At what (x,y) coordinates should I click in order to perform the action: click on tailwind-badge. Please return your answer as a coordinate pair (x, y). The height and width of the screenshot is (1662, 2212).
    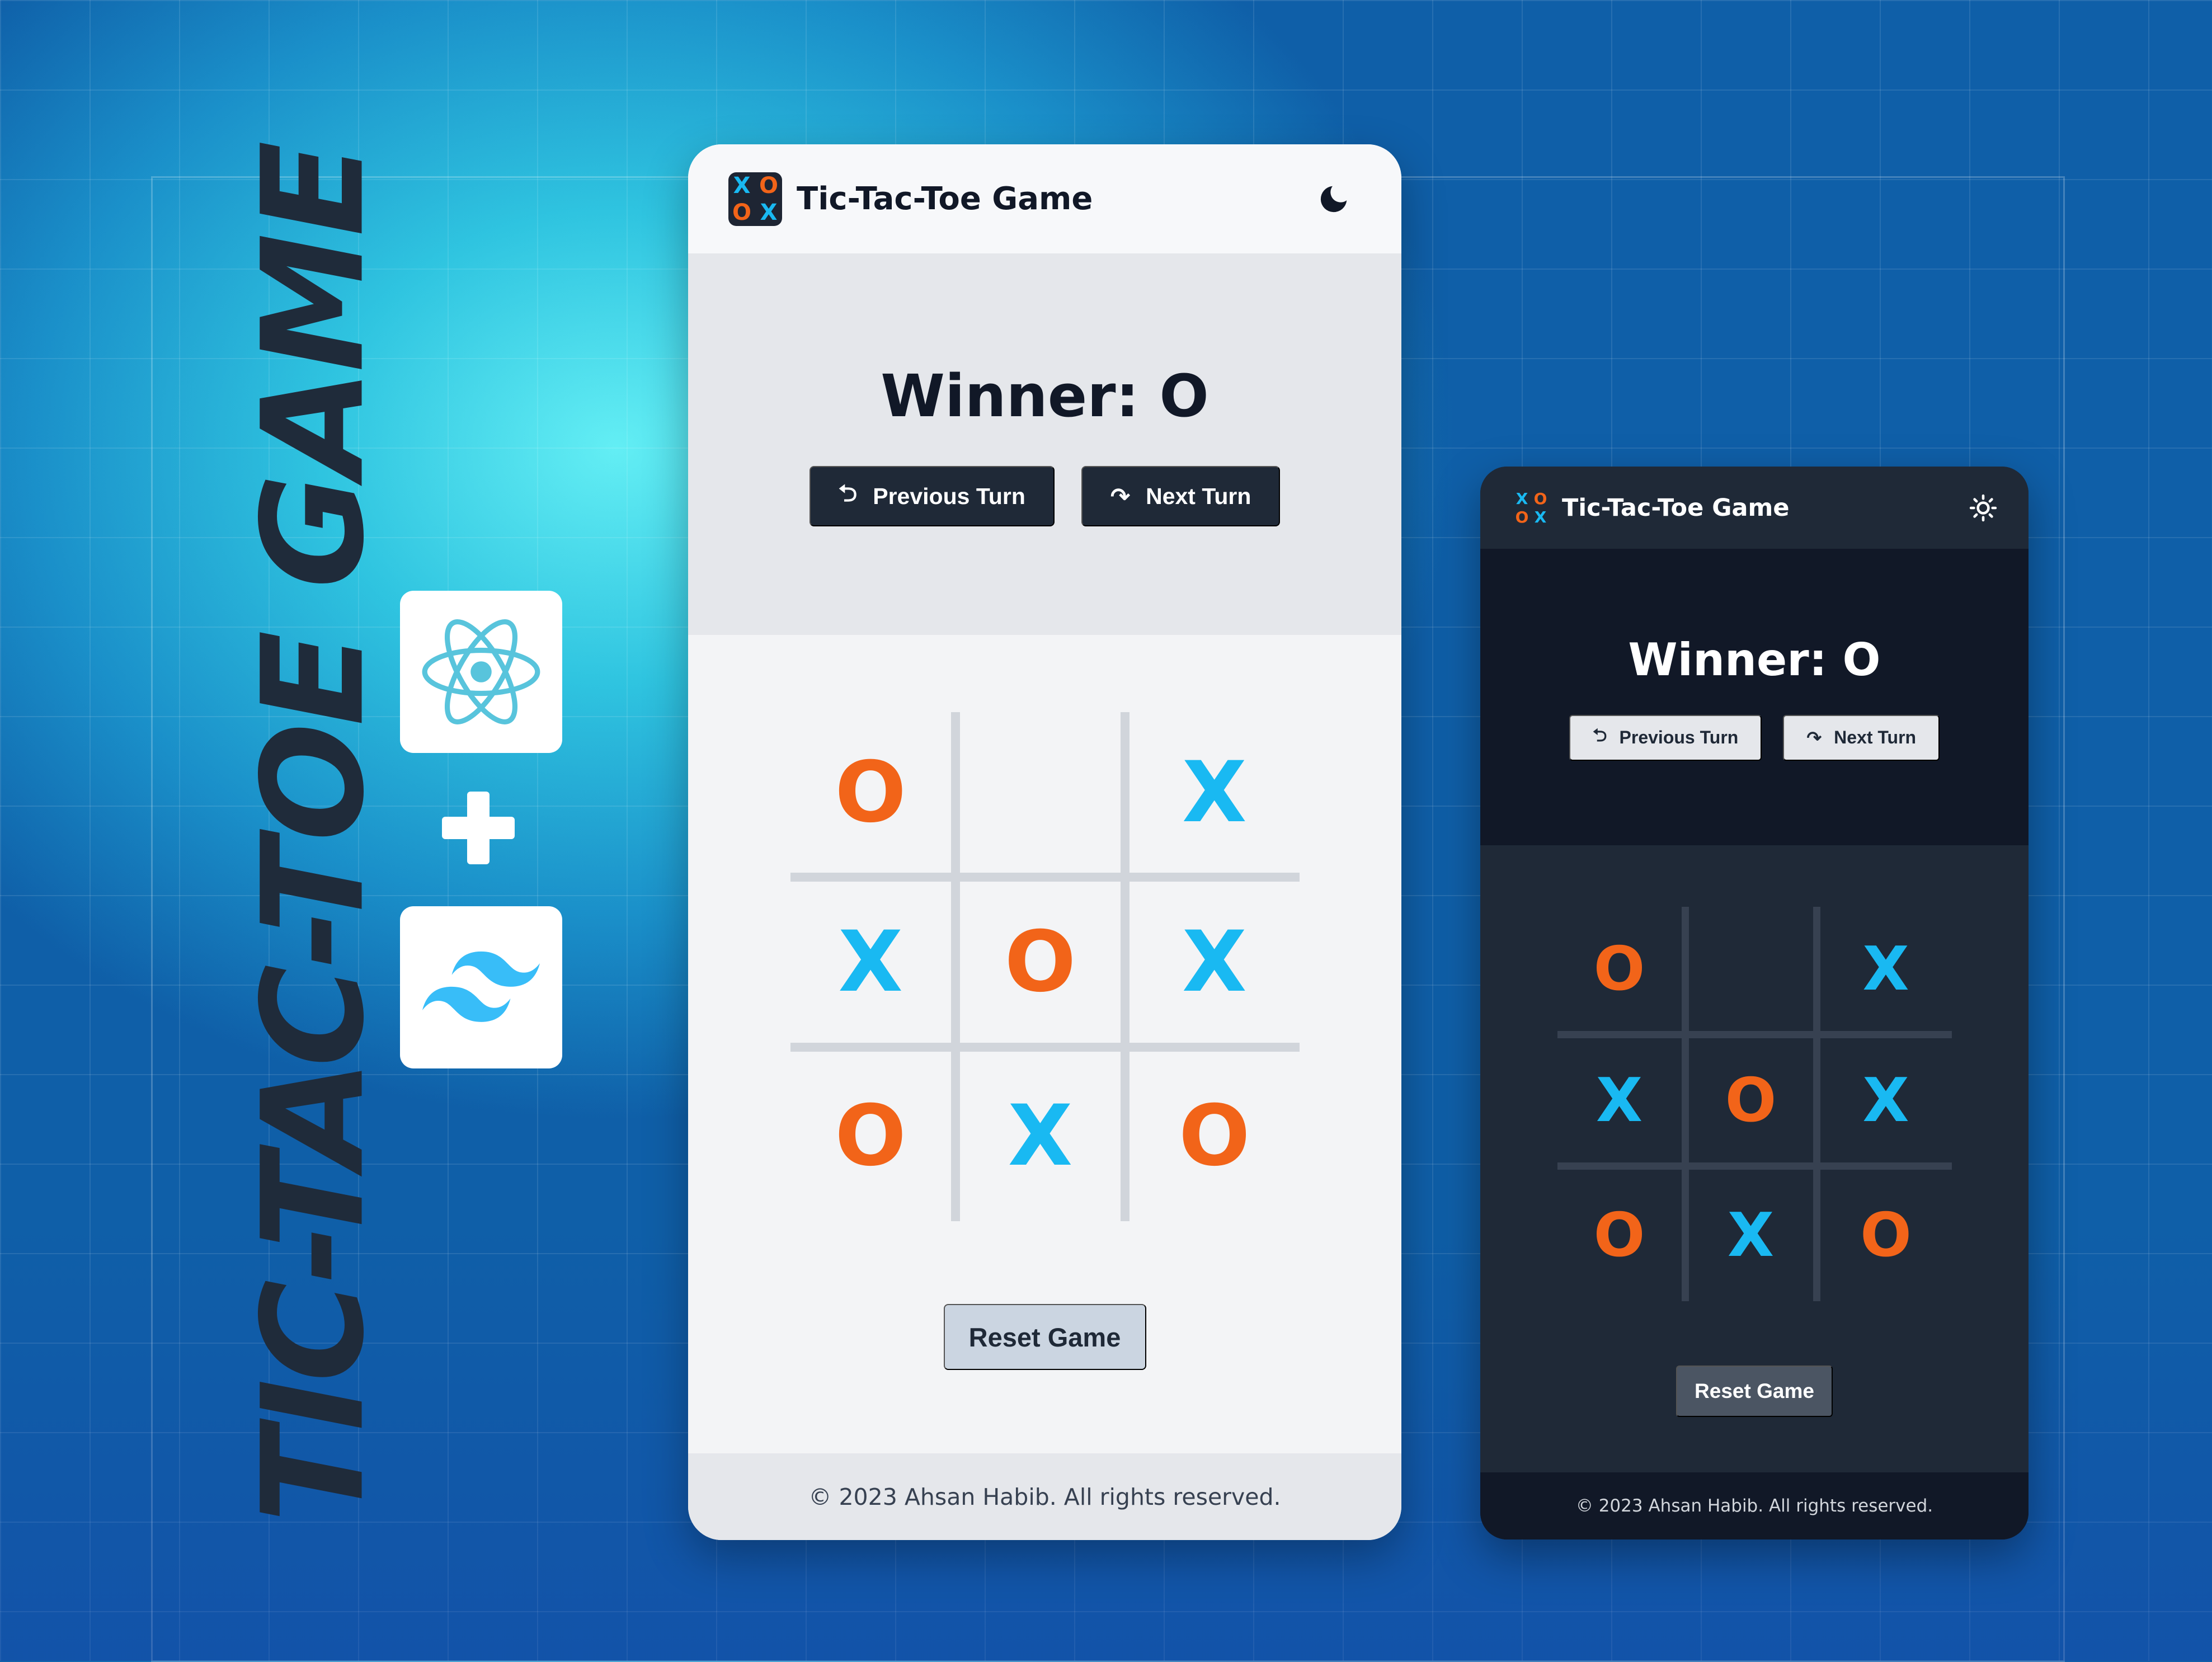
    Looking at the image, I should click on (481, 987).